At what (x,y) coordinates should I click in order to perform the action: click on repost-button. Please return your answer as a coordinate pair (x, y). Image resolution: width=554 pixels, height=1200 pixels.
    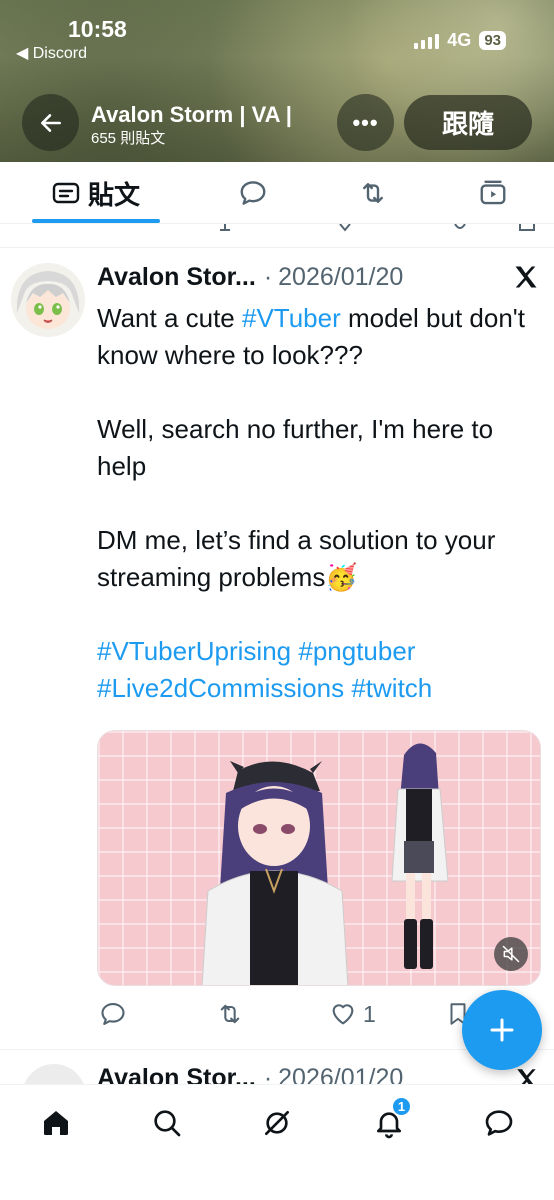
    Looking at the image, I should click on (233, 1014).